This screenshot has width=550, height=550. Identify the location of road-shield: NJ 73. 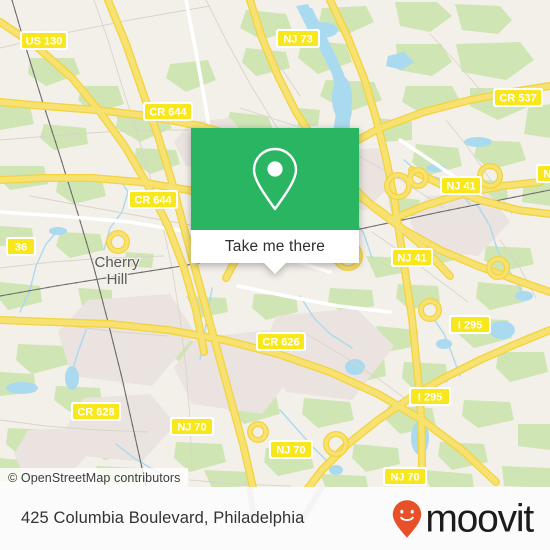
(298, 38).